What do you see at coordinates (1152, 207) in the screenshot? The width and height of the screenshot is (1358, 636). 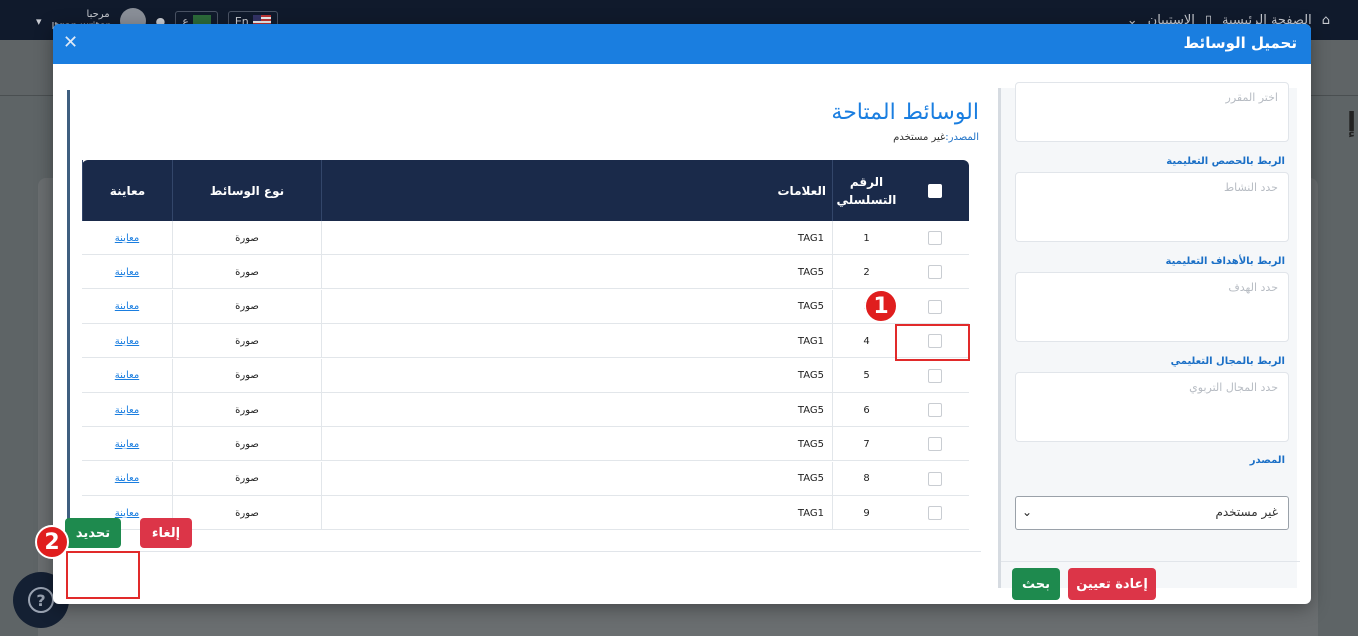 I see `lessons-field: حدد النشاط` at bounding box center [1152, 207].